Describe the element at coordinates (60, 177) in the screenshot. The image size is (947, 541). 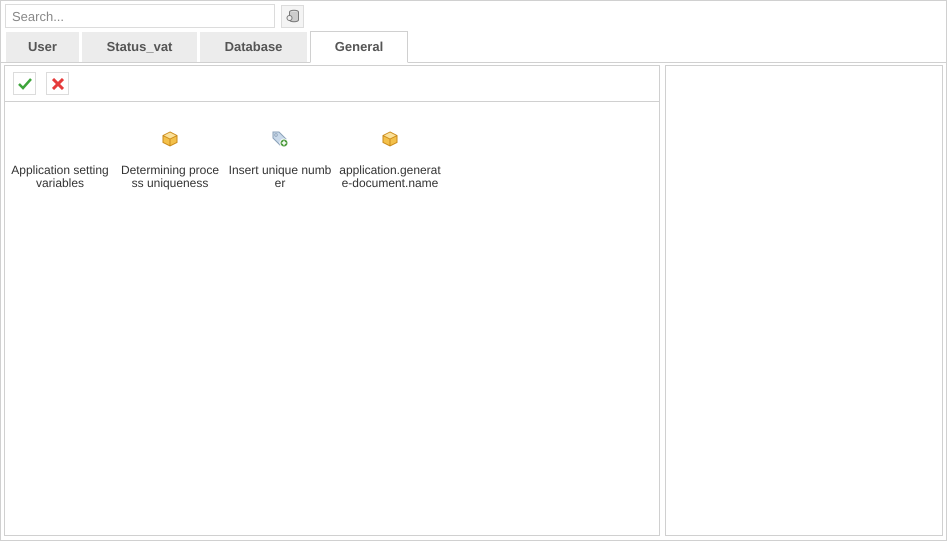
I see `item-label: Application setting variables` at that location.